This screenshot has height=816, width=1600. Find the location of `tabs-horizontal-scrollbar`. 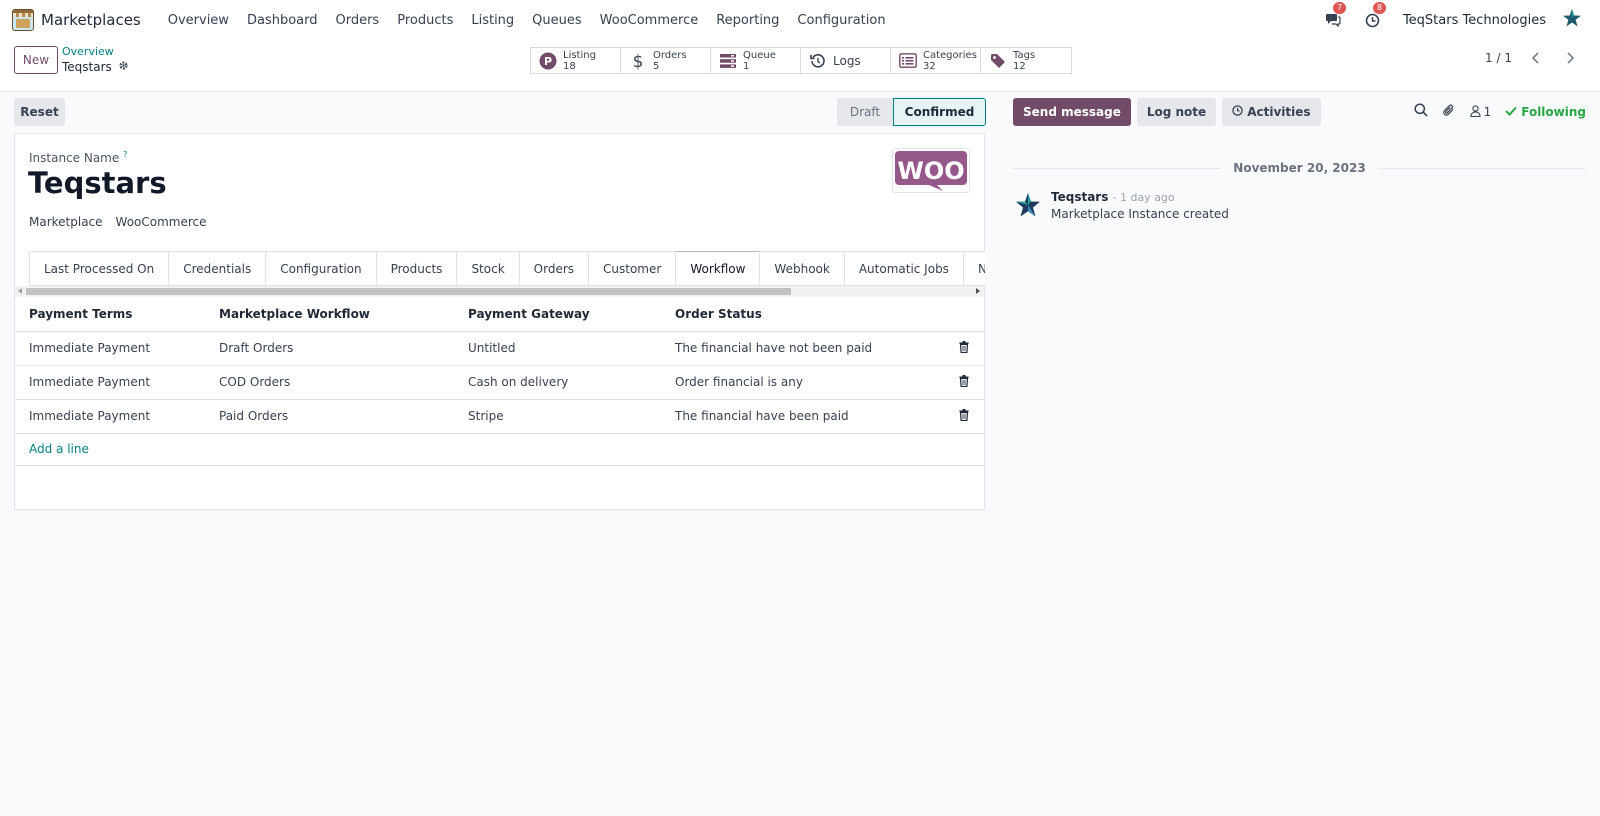

tabs-horizontal-scrollbar is located at coordinates (499, 291).